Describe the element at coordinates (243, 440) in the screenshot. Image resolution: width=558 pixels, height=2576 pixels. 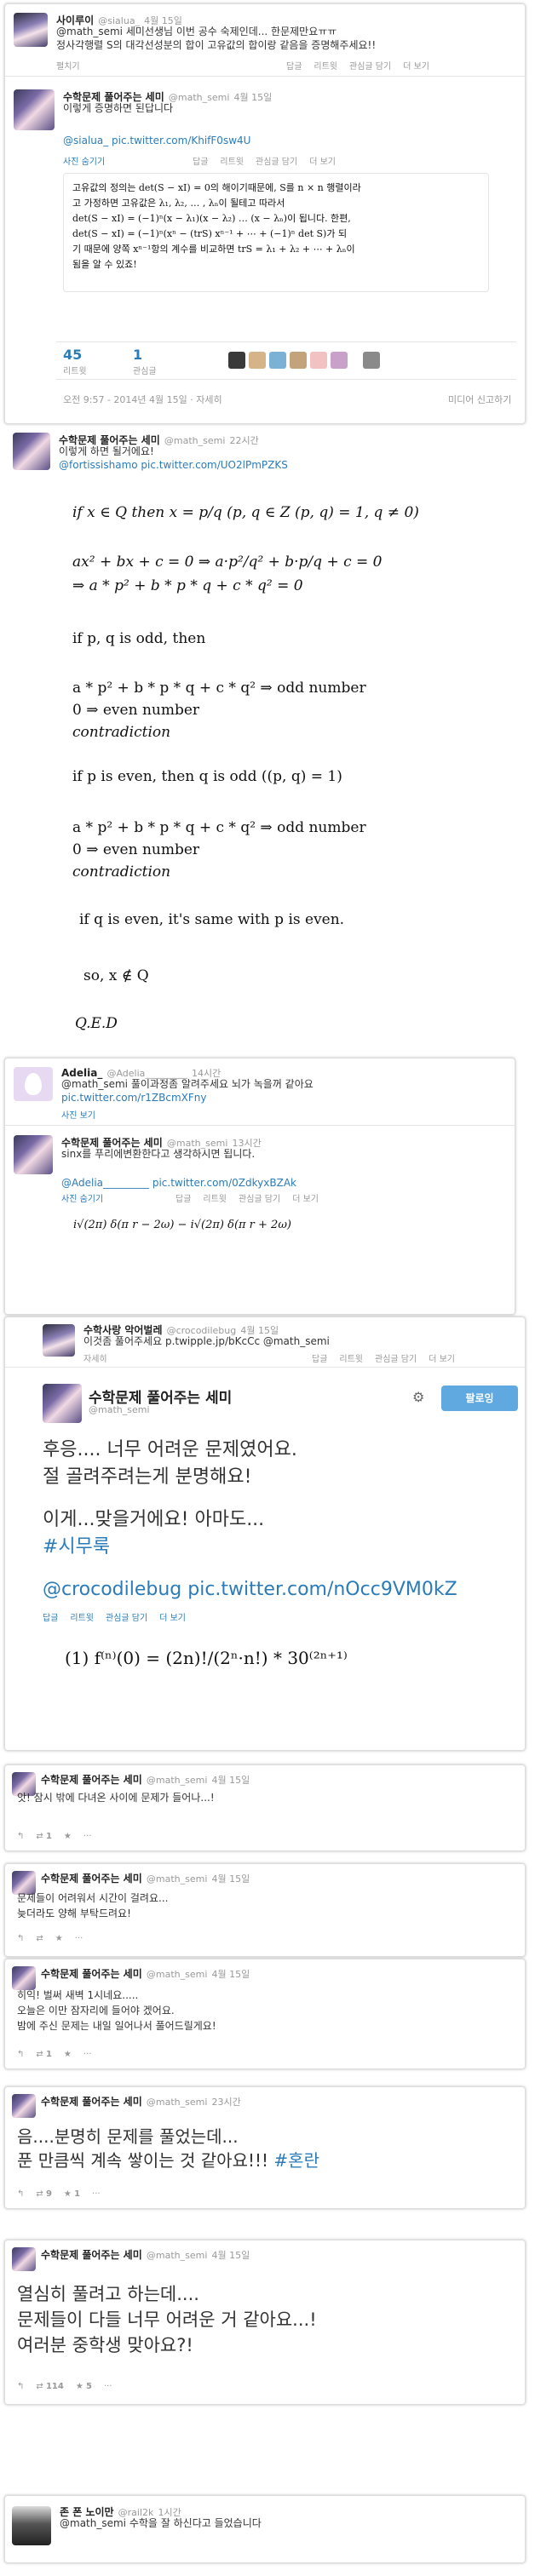
I see `tweet-time: 22시간` at that location.